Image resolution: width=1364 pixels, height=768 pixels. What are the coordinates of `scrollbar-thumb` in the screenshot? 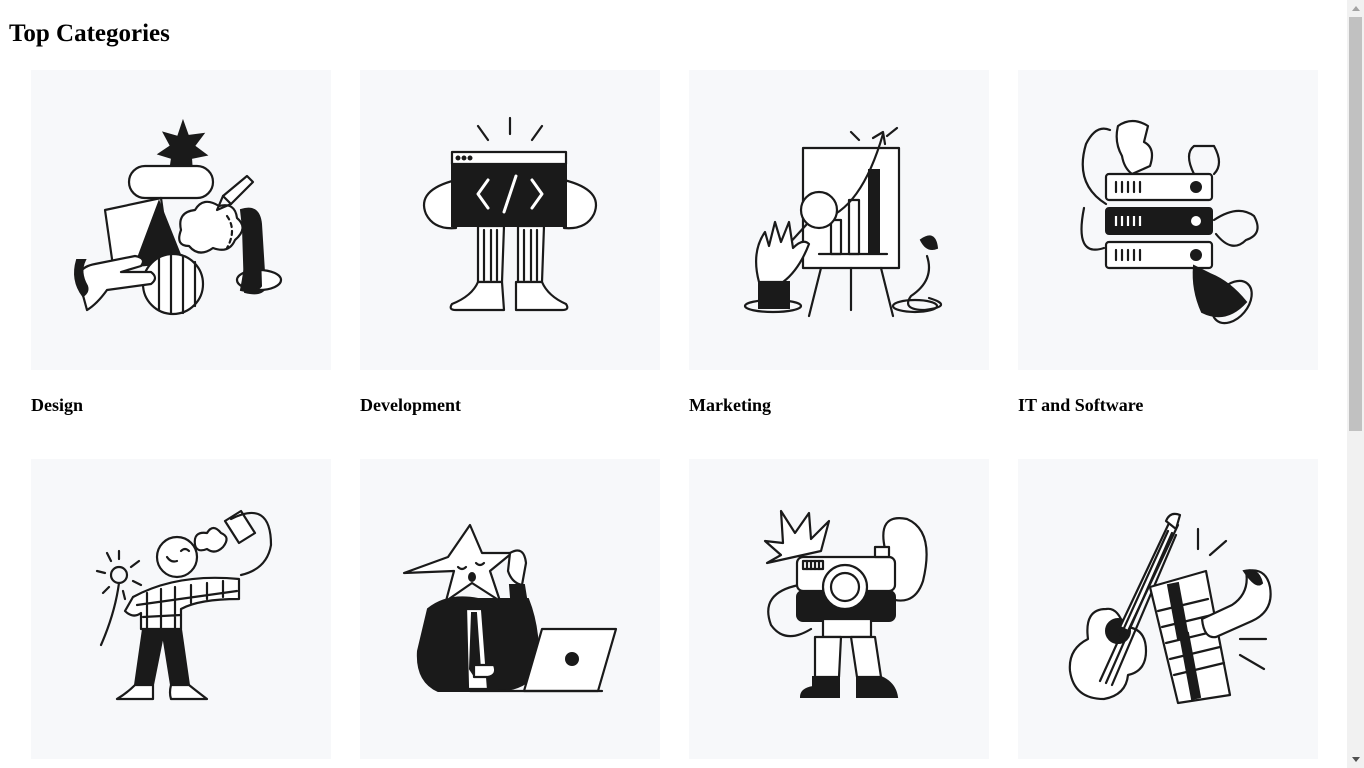 It's located at (1355, 224).